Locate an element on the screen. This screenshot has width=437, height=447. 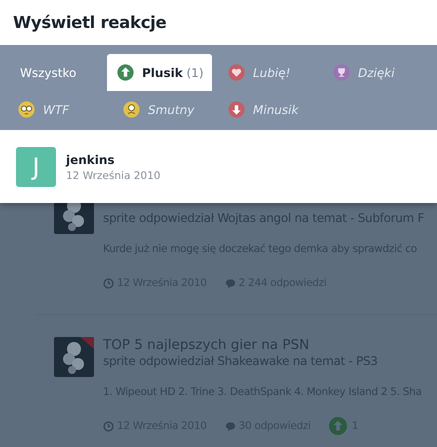
reaction-date: 12 Września 2010 is located at coordinates (113, 176).